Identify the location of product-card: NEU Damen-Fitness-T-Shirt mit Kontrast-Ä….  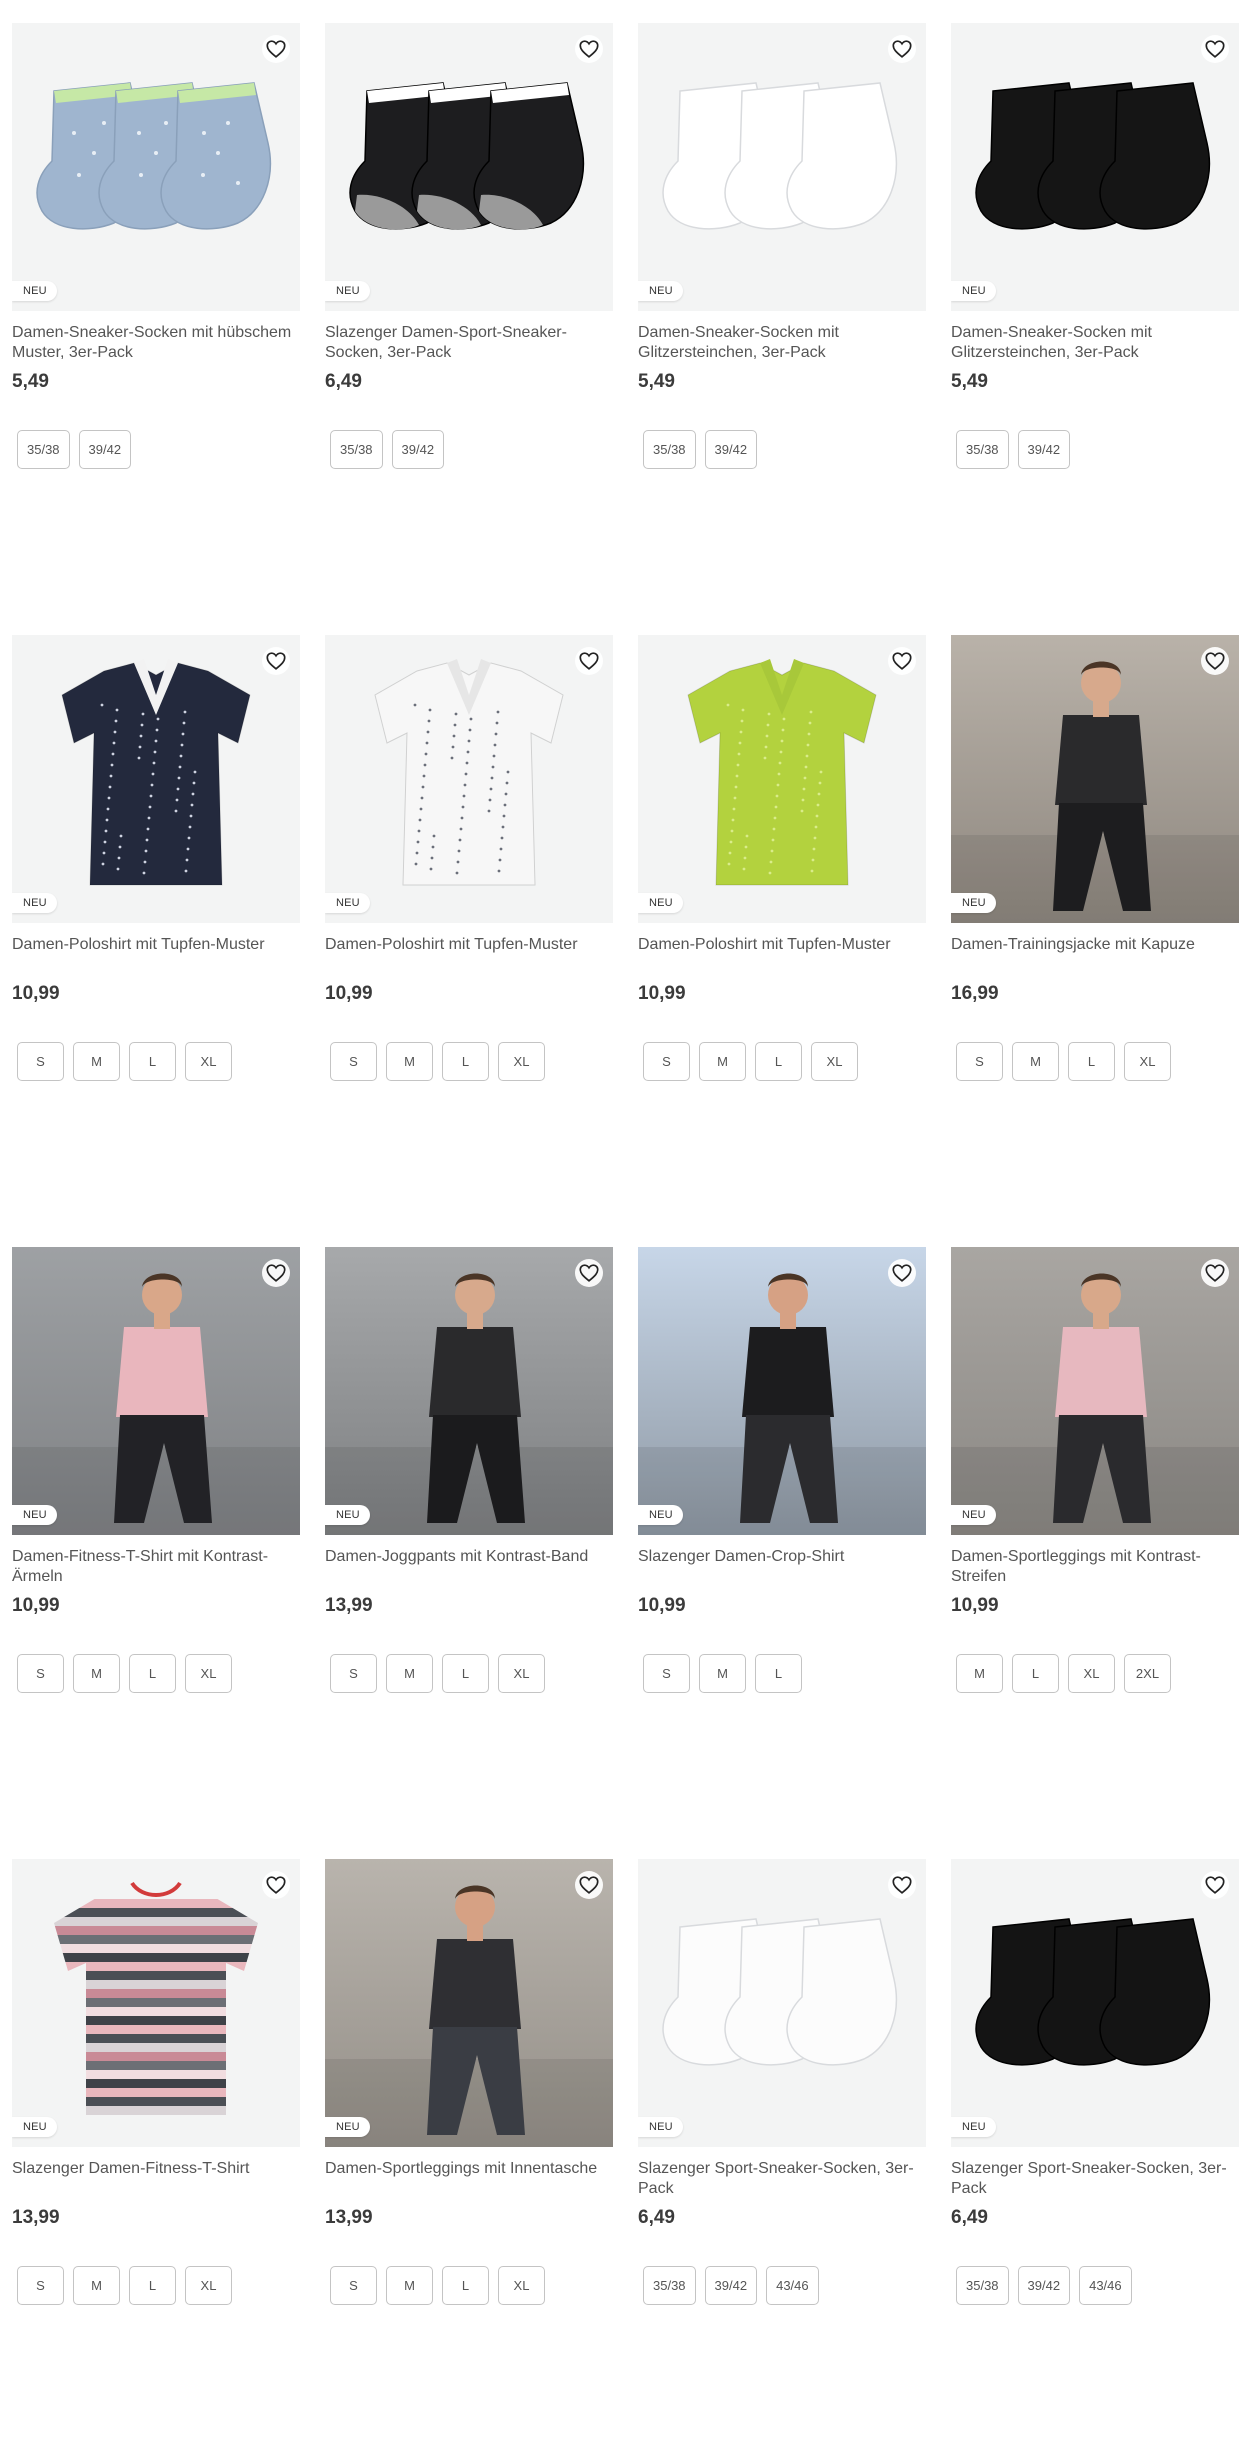
(156, 1527).